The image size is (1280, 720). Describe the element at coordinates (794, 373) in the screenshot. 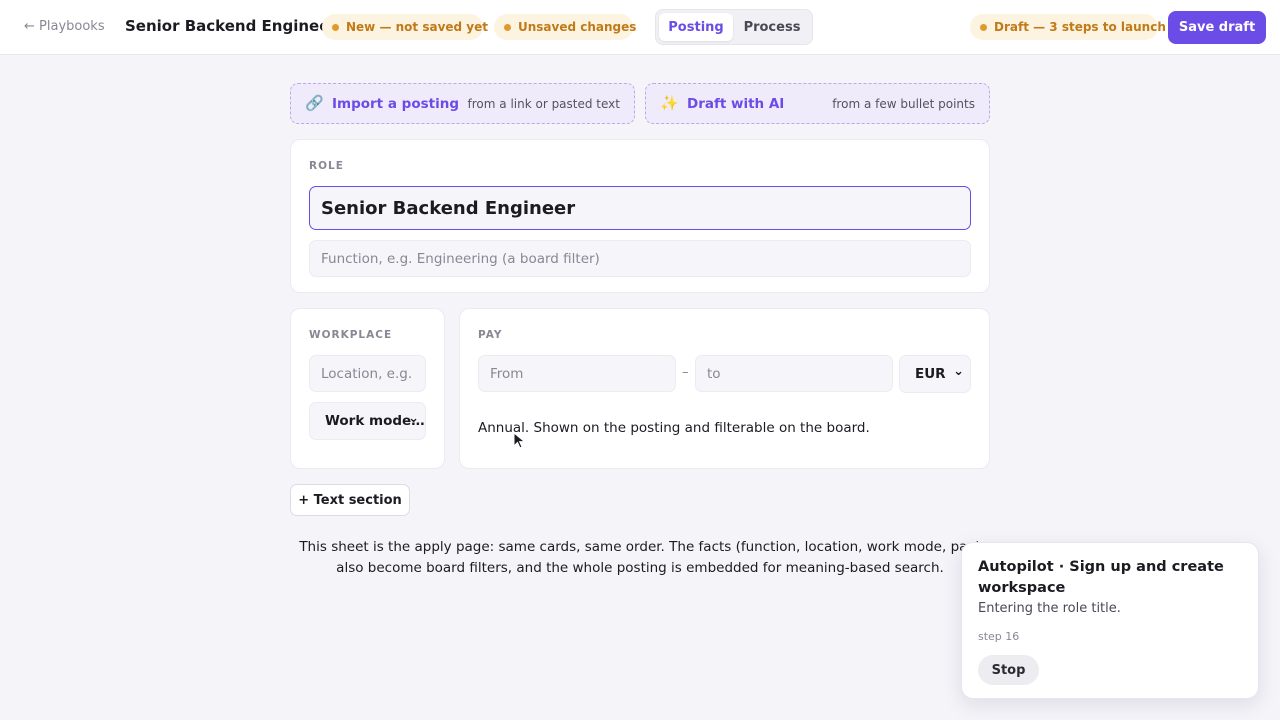

I see `pay-to-input` at that location.